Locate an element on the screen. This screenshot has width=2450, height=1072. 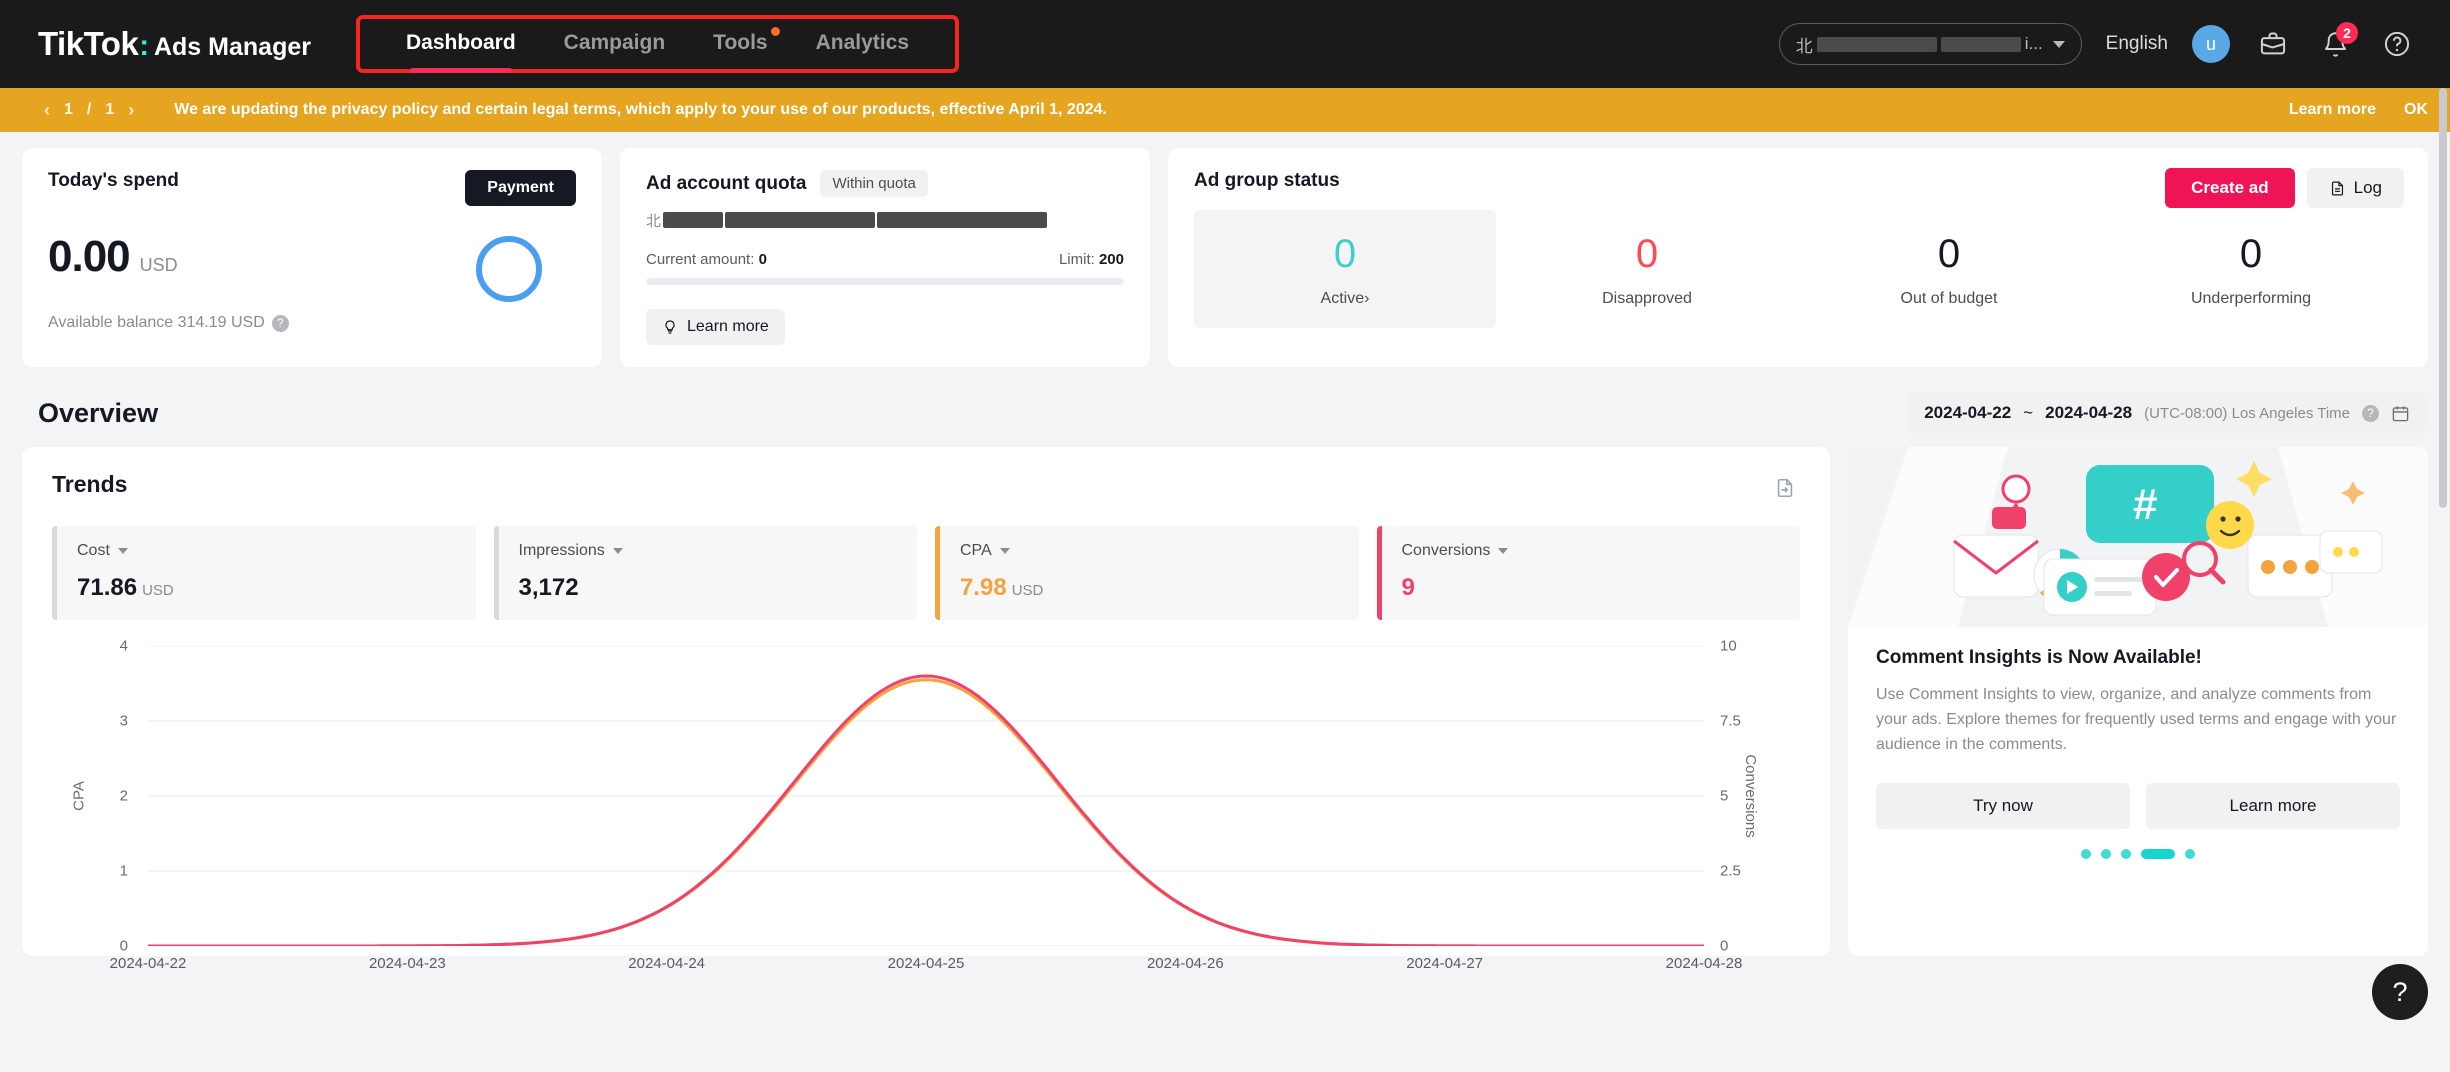
metric-tile-impressions-value: 3,172 is located at coordinates (548, 587).